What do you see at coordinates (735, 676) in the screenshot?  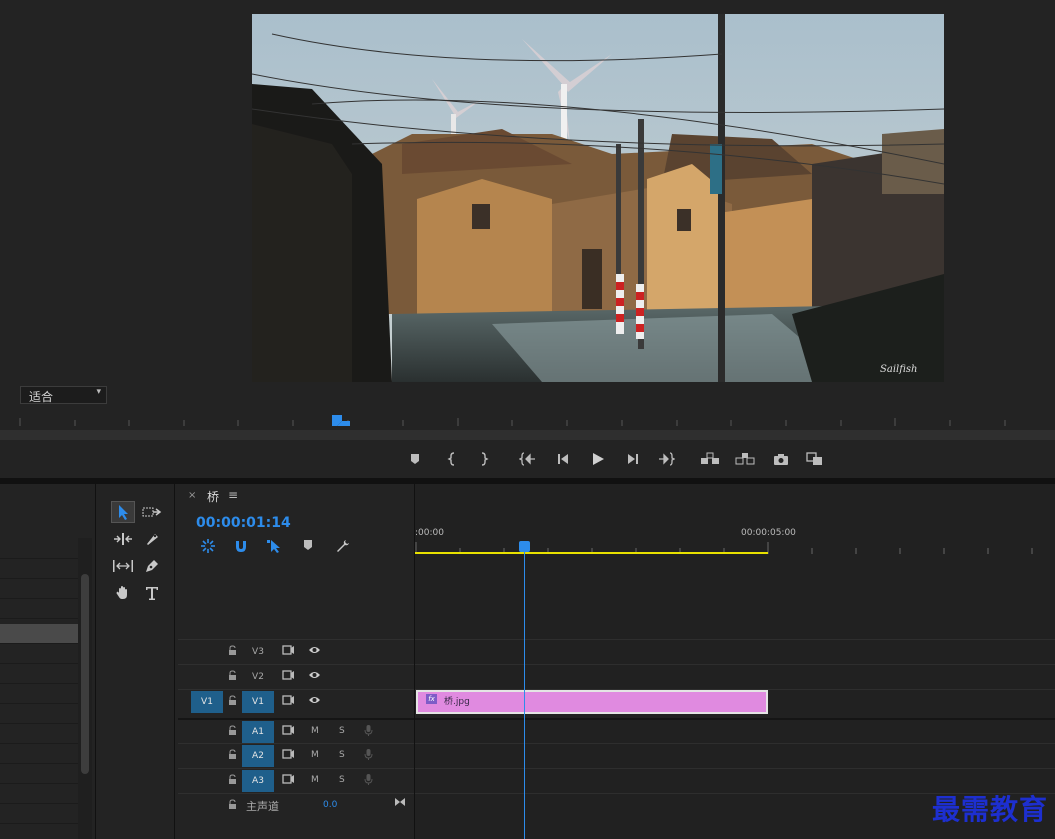 I see `lane-v2` at bounding box center [735, 676].